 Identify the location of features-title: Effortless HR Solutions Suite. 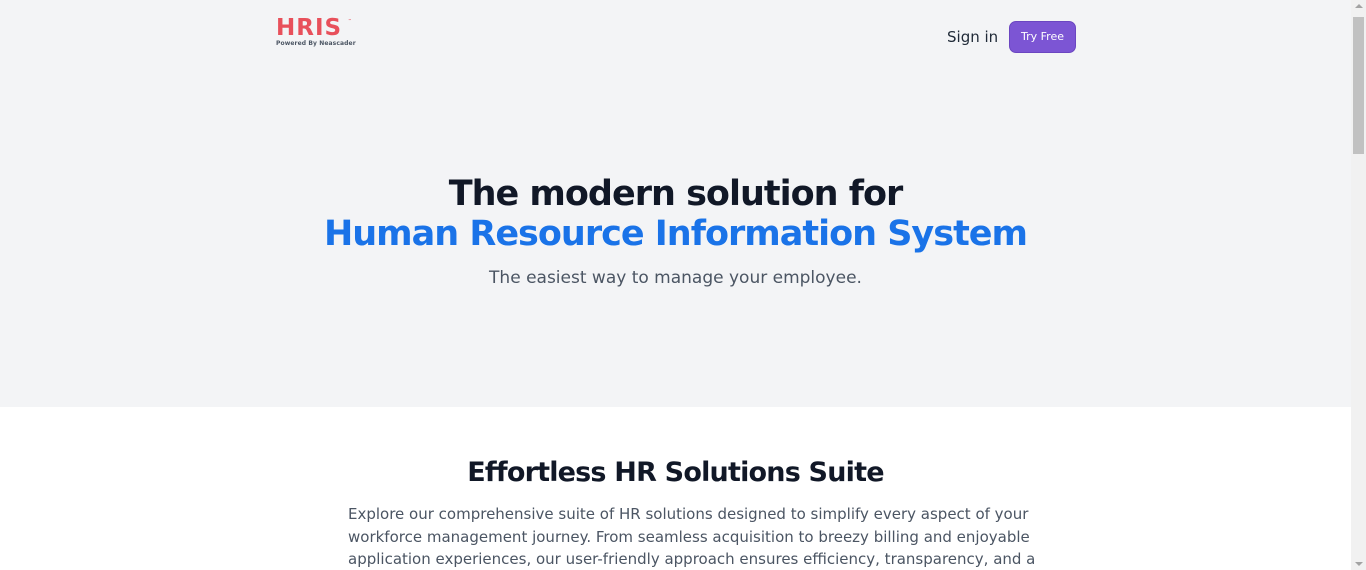
(675, 472).